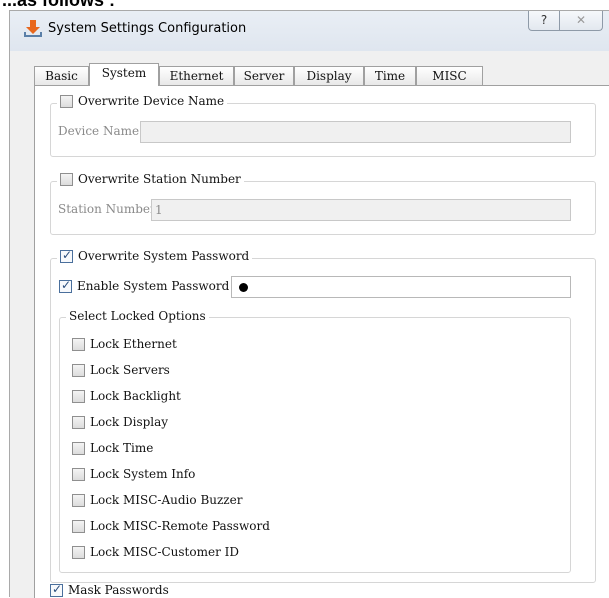 This screenshot has width=609, height=598. I want to click on overwrite-system-password-toggle: Overwrite System Password, so click(155, 255).